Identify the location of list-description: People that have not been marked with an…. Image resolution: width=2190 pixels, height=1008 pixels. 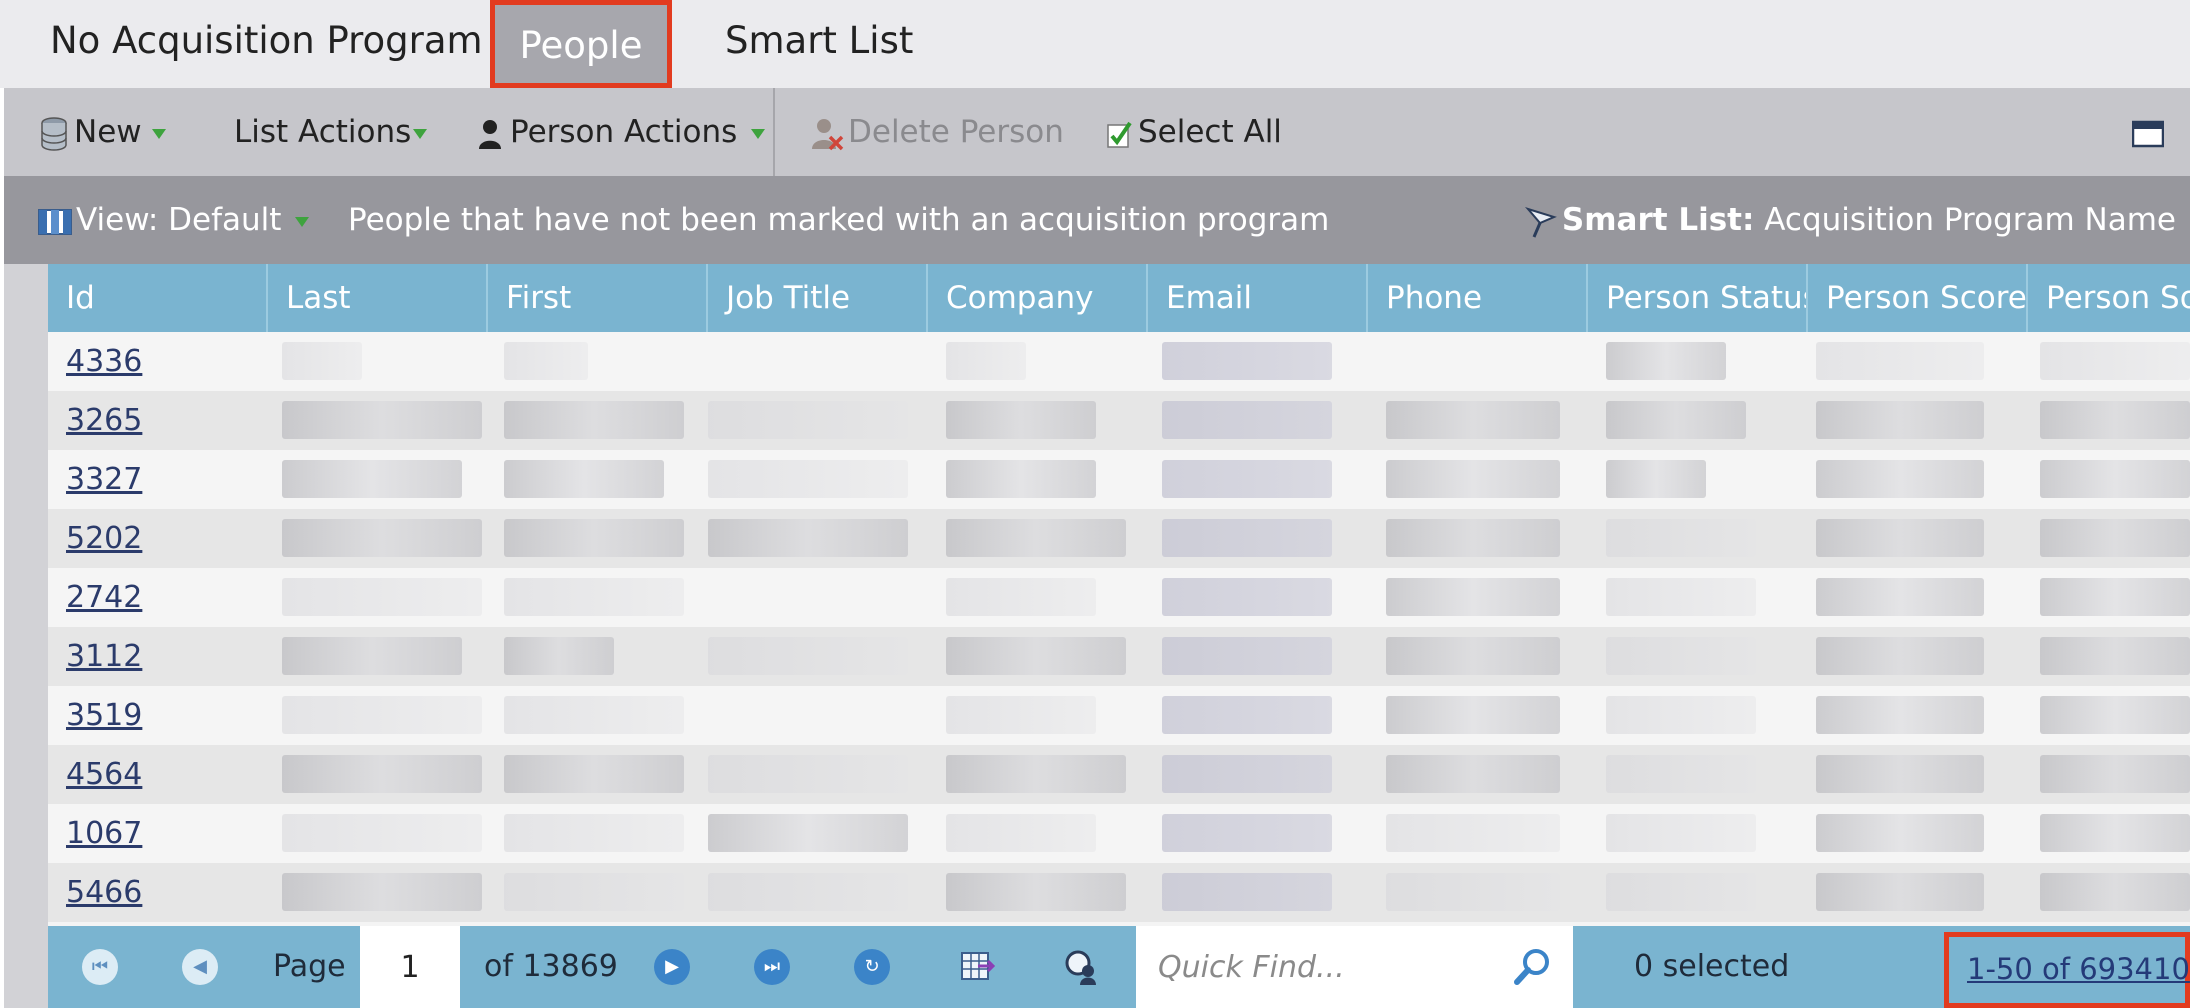
(839, 220).